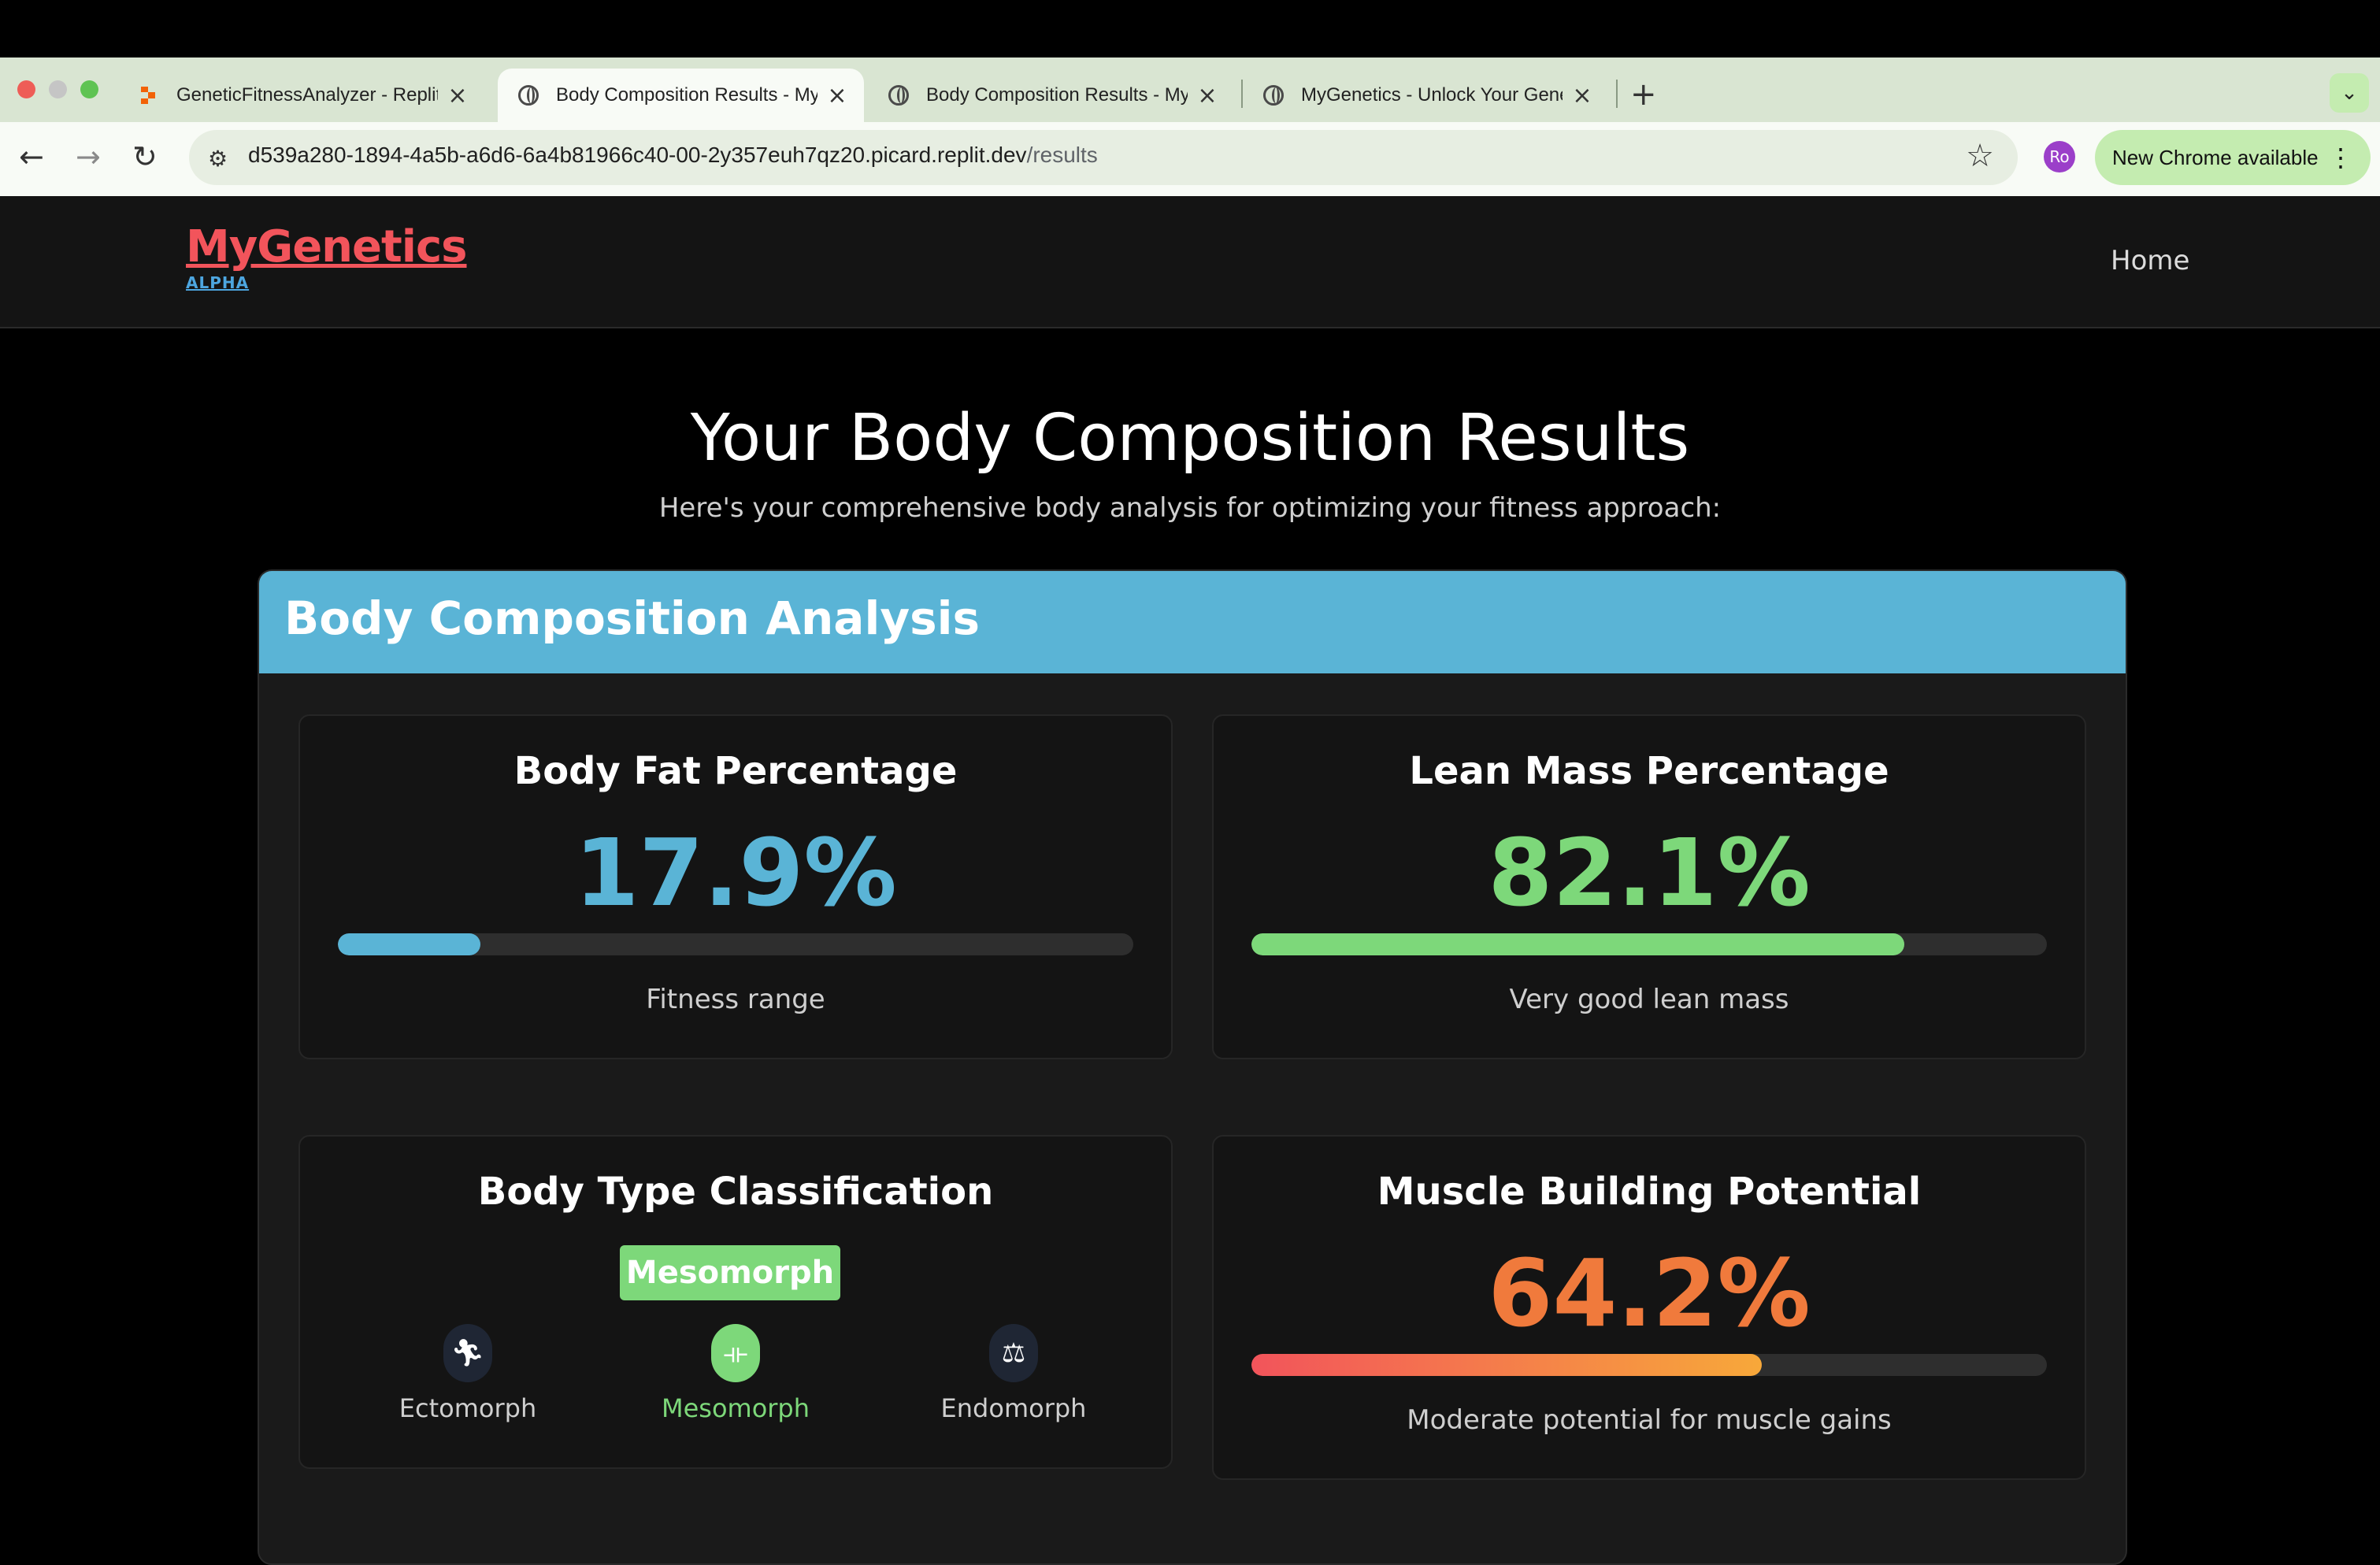 This screenshot has height=1565, width=2380. Describe the element at coordinates (1649, 1294) in the screenshot. I see `muscle-potential-value: 64.2%` at that location.